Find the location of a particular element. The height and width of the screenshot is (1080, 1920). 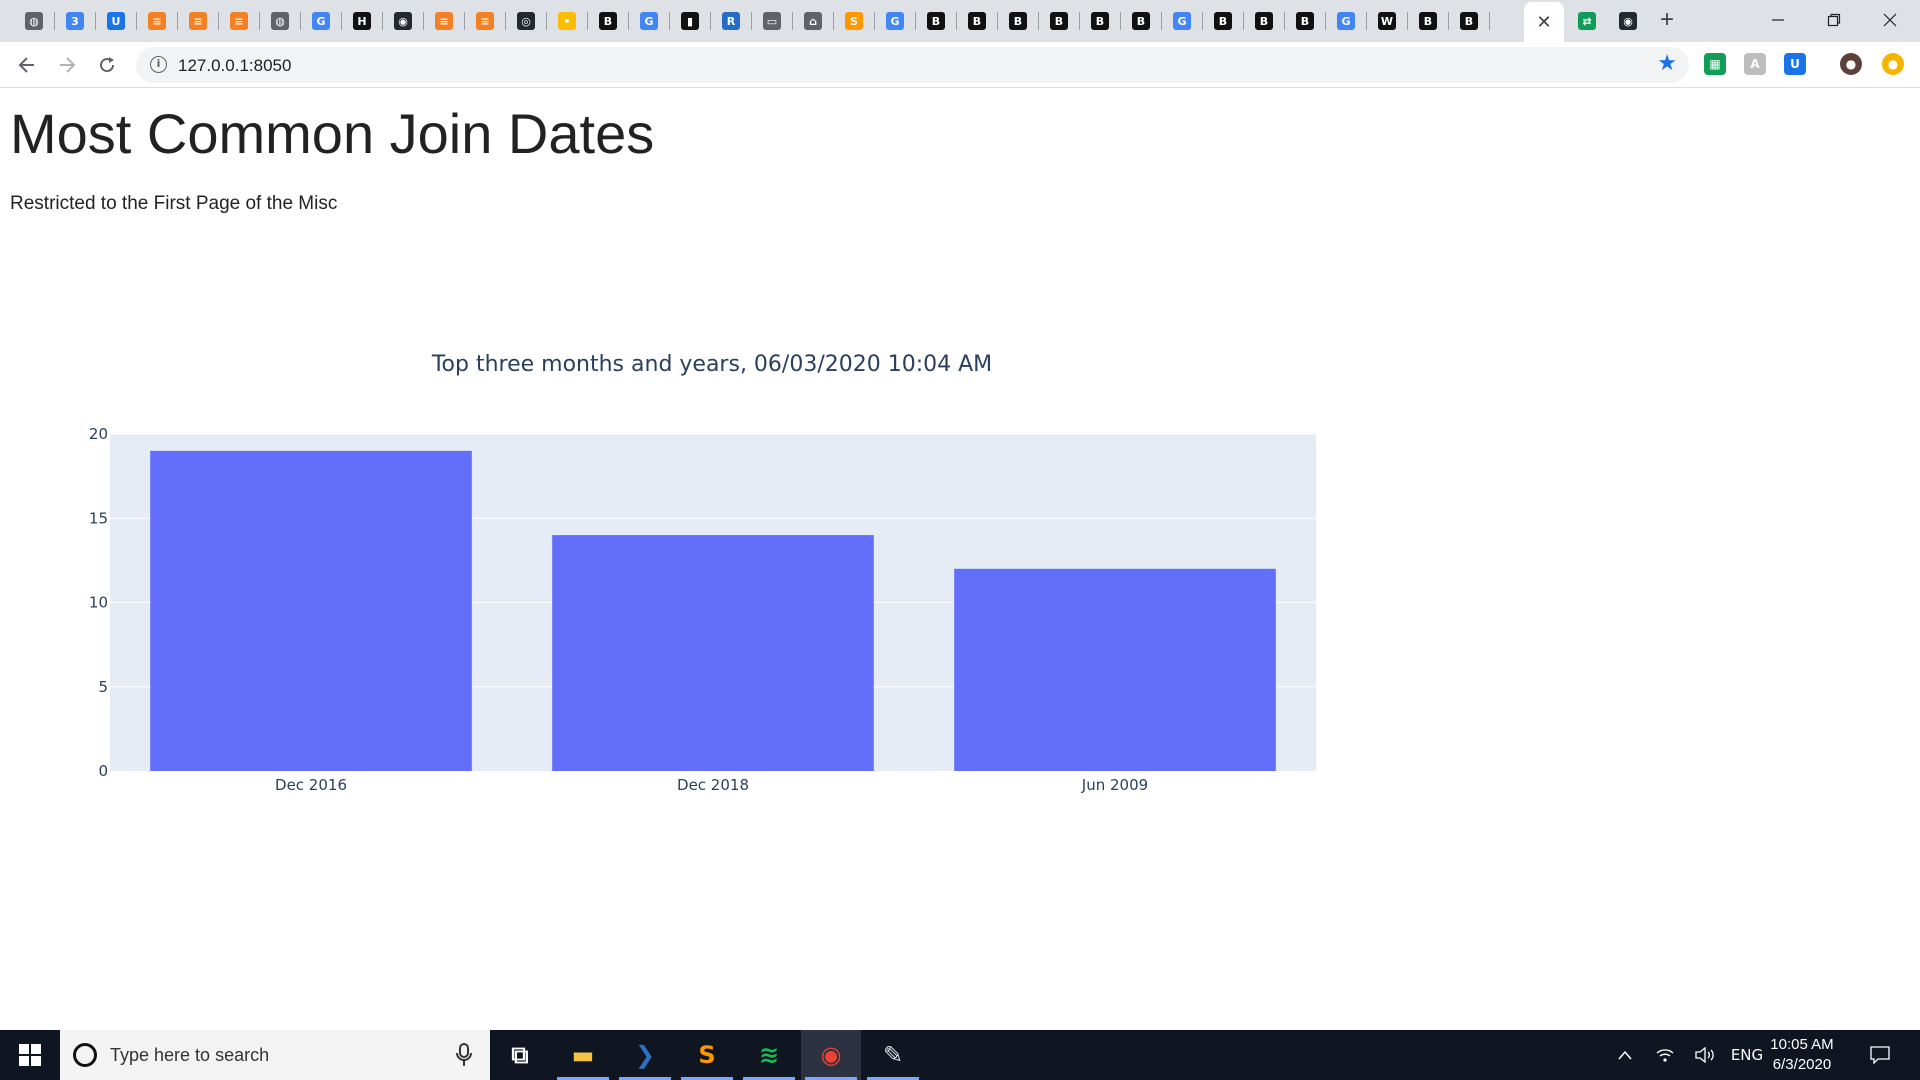

restore-button is located at coordinates (1834, 20).